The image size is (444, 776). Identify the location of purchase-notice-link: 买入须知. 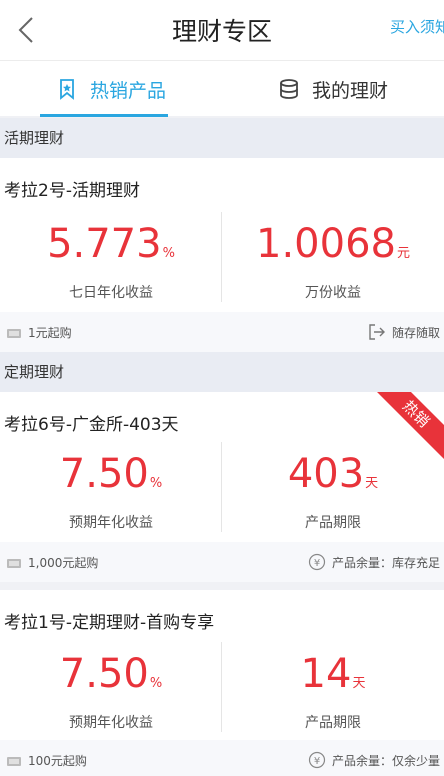
(417, 26).